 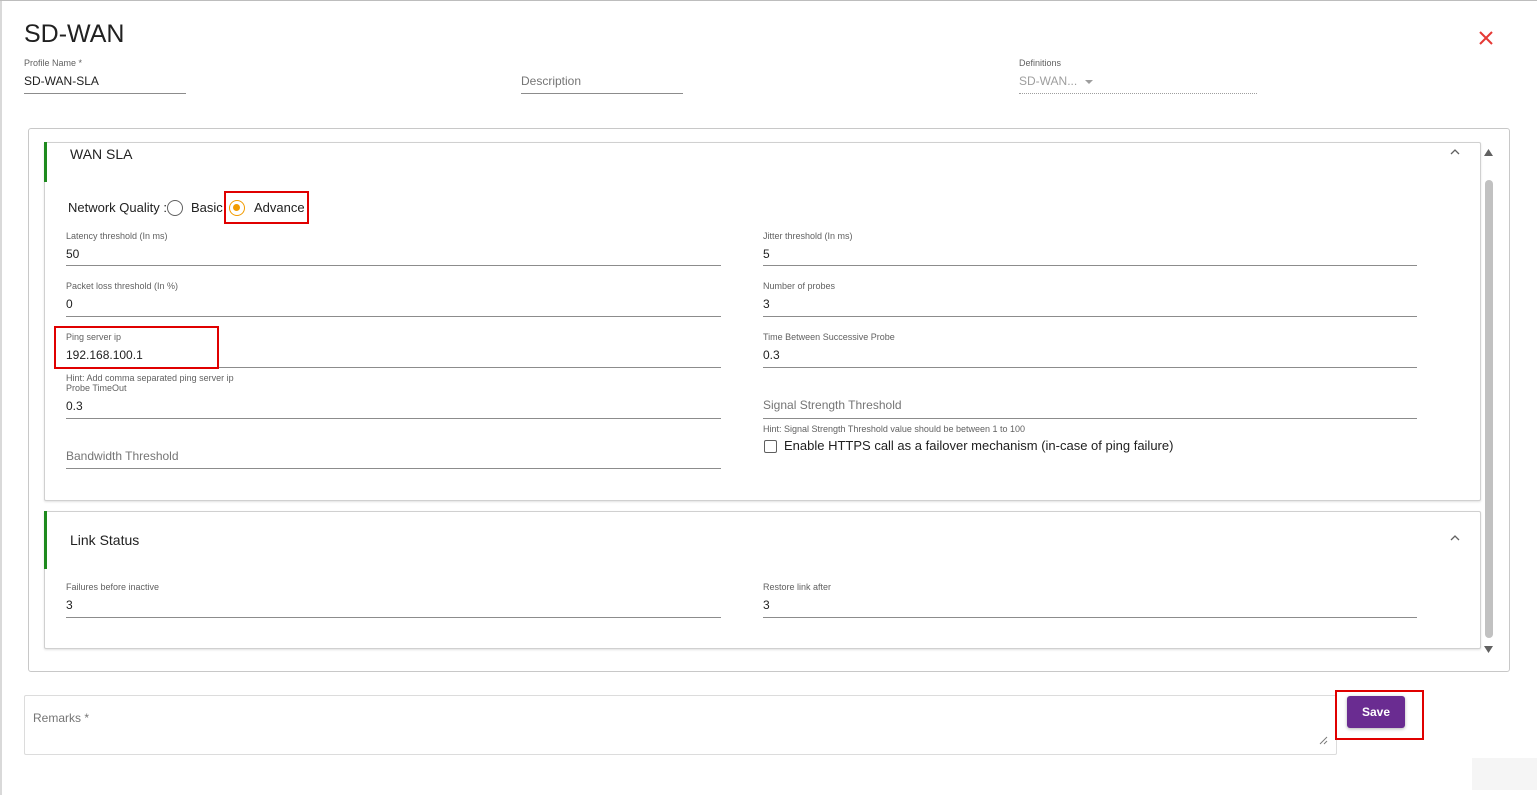 What do you see at coordinates (94, 337) in the screenshot?
I see `ping-server-label: Ping server ip` at bounding box center [94, 337].